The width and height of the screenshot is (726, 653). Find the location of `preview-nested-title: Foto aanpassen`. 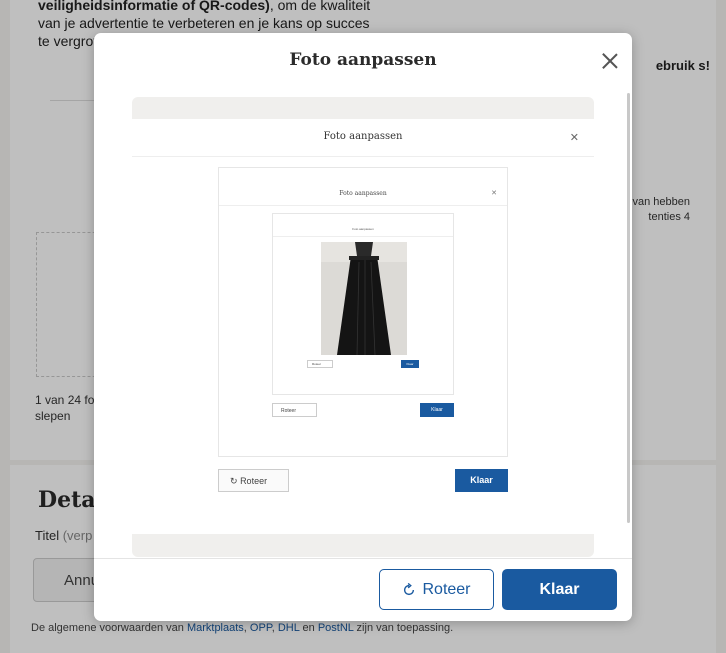

preview-nested-title: Foto aanpassen is located at coordinates (363, 193).